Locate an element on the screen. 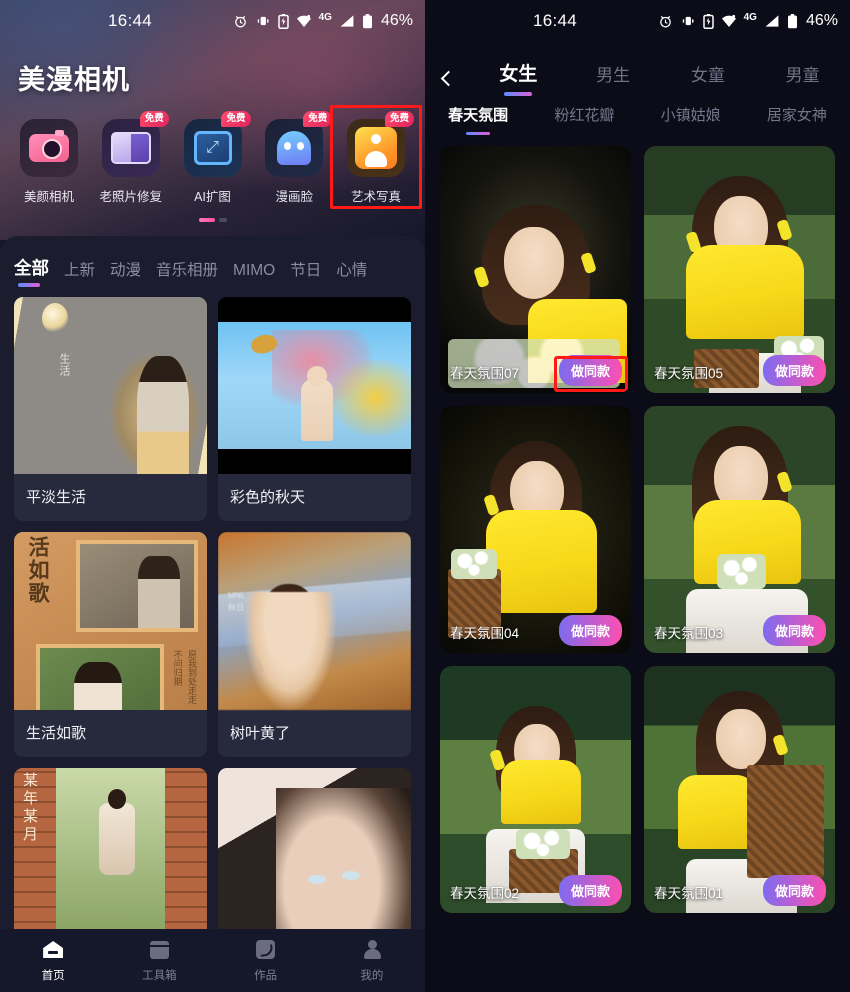  style-subtab-bar: 春天氛围 粉红花瓣 小镇姑娘 居家女神 is located at coordinates (637, 118).